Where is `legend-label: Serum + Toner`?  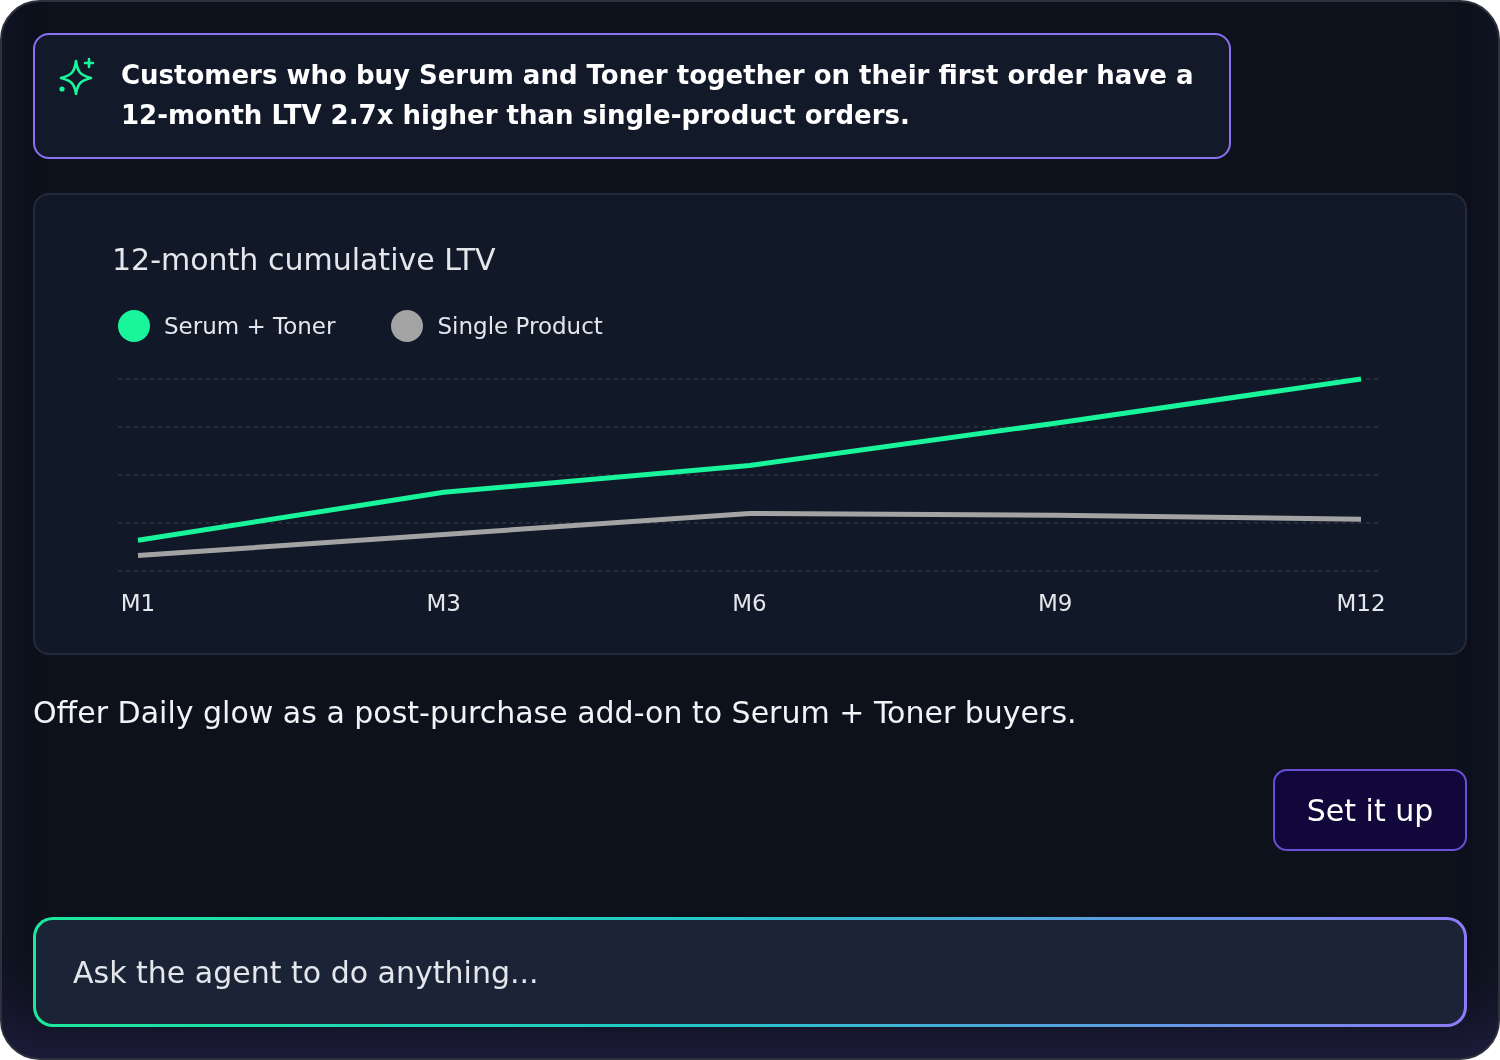 legend-label: Serum + Toner is located at coordinates (250, 326).